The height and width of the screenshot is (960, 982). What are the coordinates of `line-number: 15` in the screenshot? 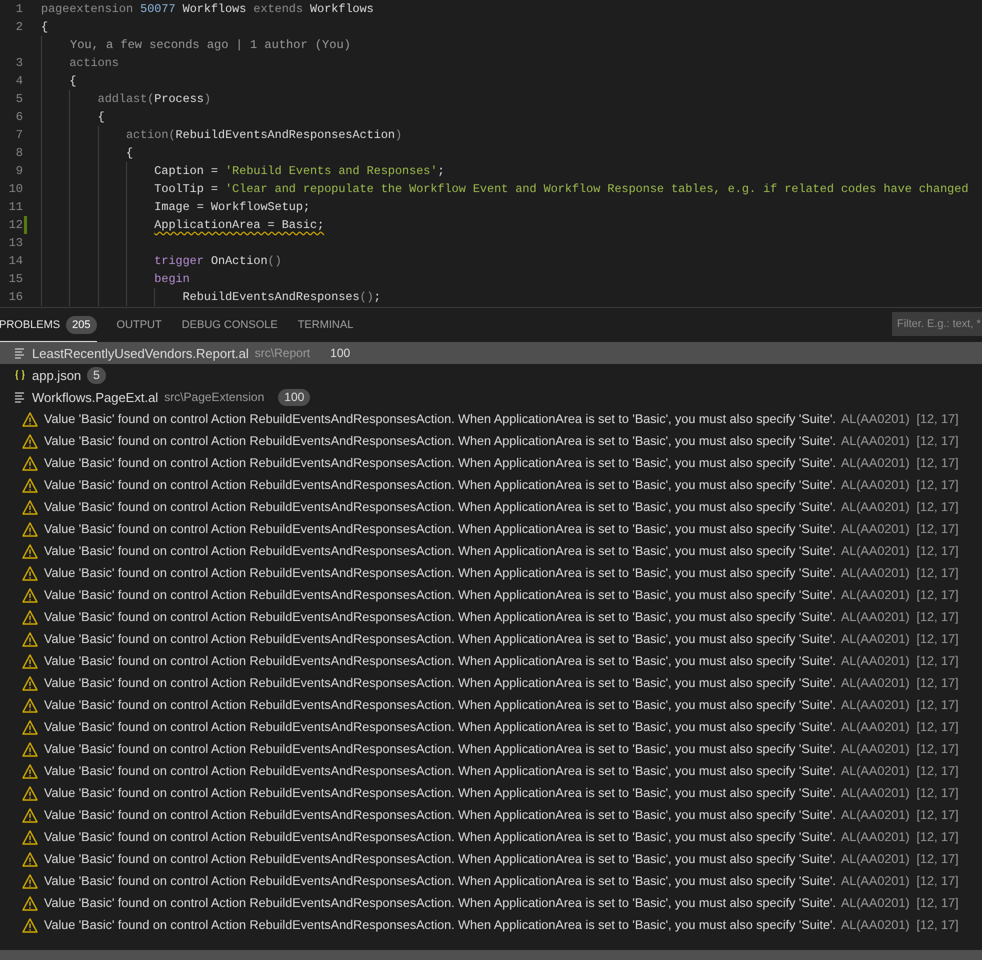 It's located at (15, 279).